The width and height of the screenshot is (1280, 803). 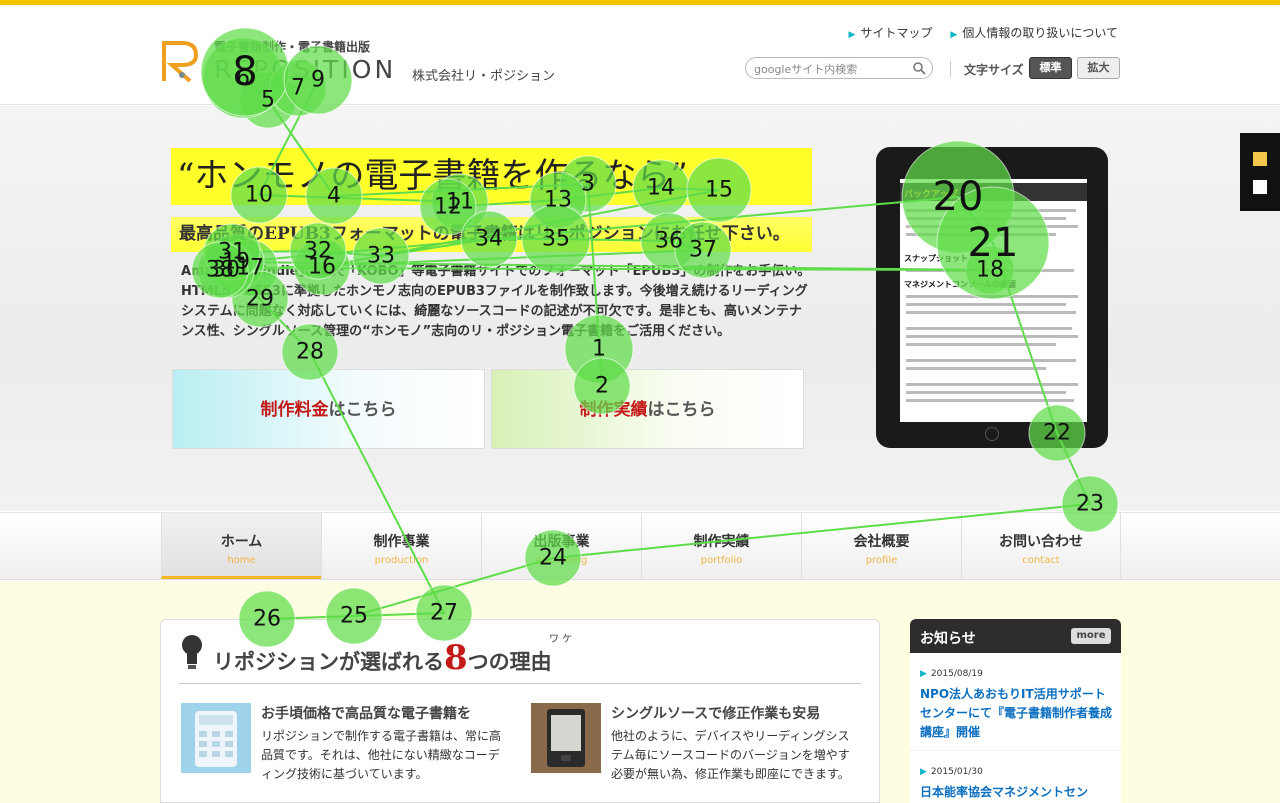 I want to click on nav-sublabel: home, so click(x=241, y=560).